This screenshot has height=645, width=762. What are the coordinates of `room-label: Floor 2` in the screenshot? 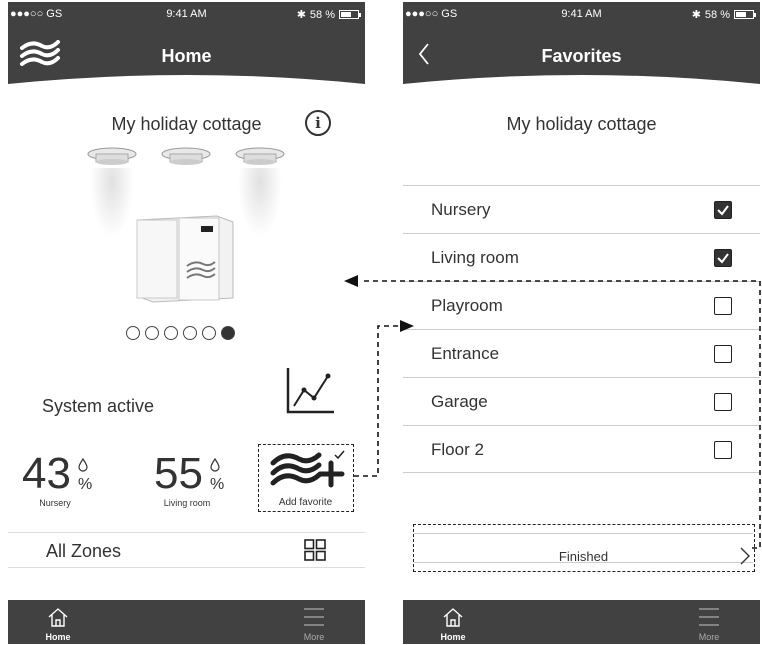 It's located at (457, 449).